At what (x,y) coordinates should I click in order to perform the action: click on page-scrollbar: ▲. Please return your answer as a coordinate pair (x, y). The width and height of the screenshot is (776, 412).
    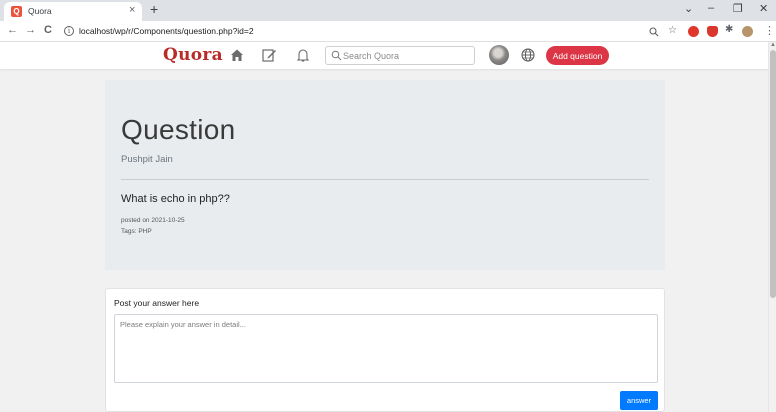
    Looking at the image, I should click on (772, 227).